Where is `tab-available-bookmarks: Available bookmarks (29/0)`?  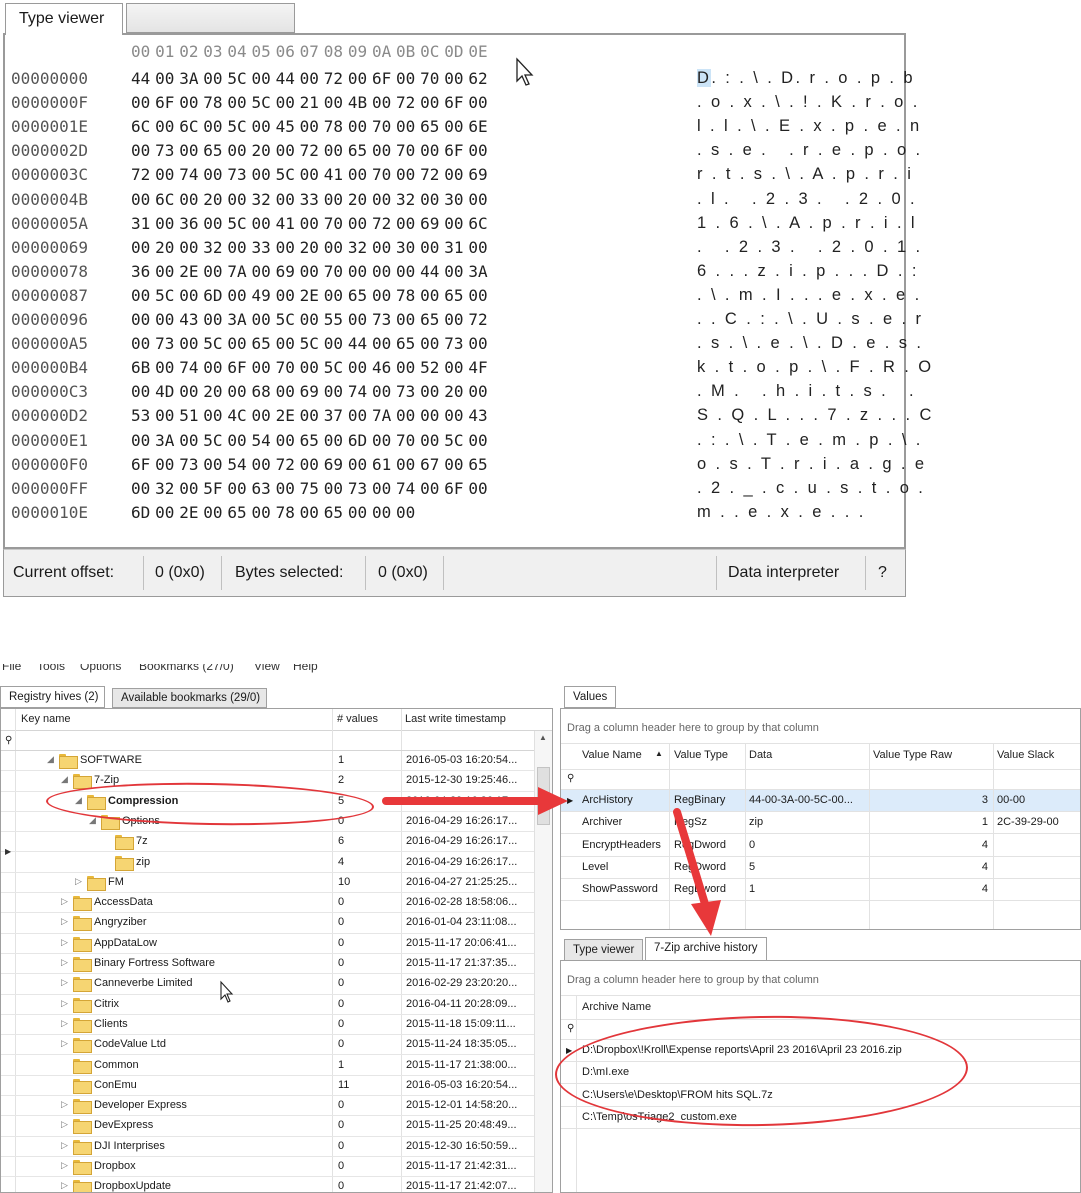 tab-available-bookmarks: Available bookmarks (29/0) is located at coordinates (190, 698).